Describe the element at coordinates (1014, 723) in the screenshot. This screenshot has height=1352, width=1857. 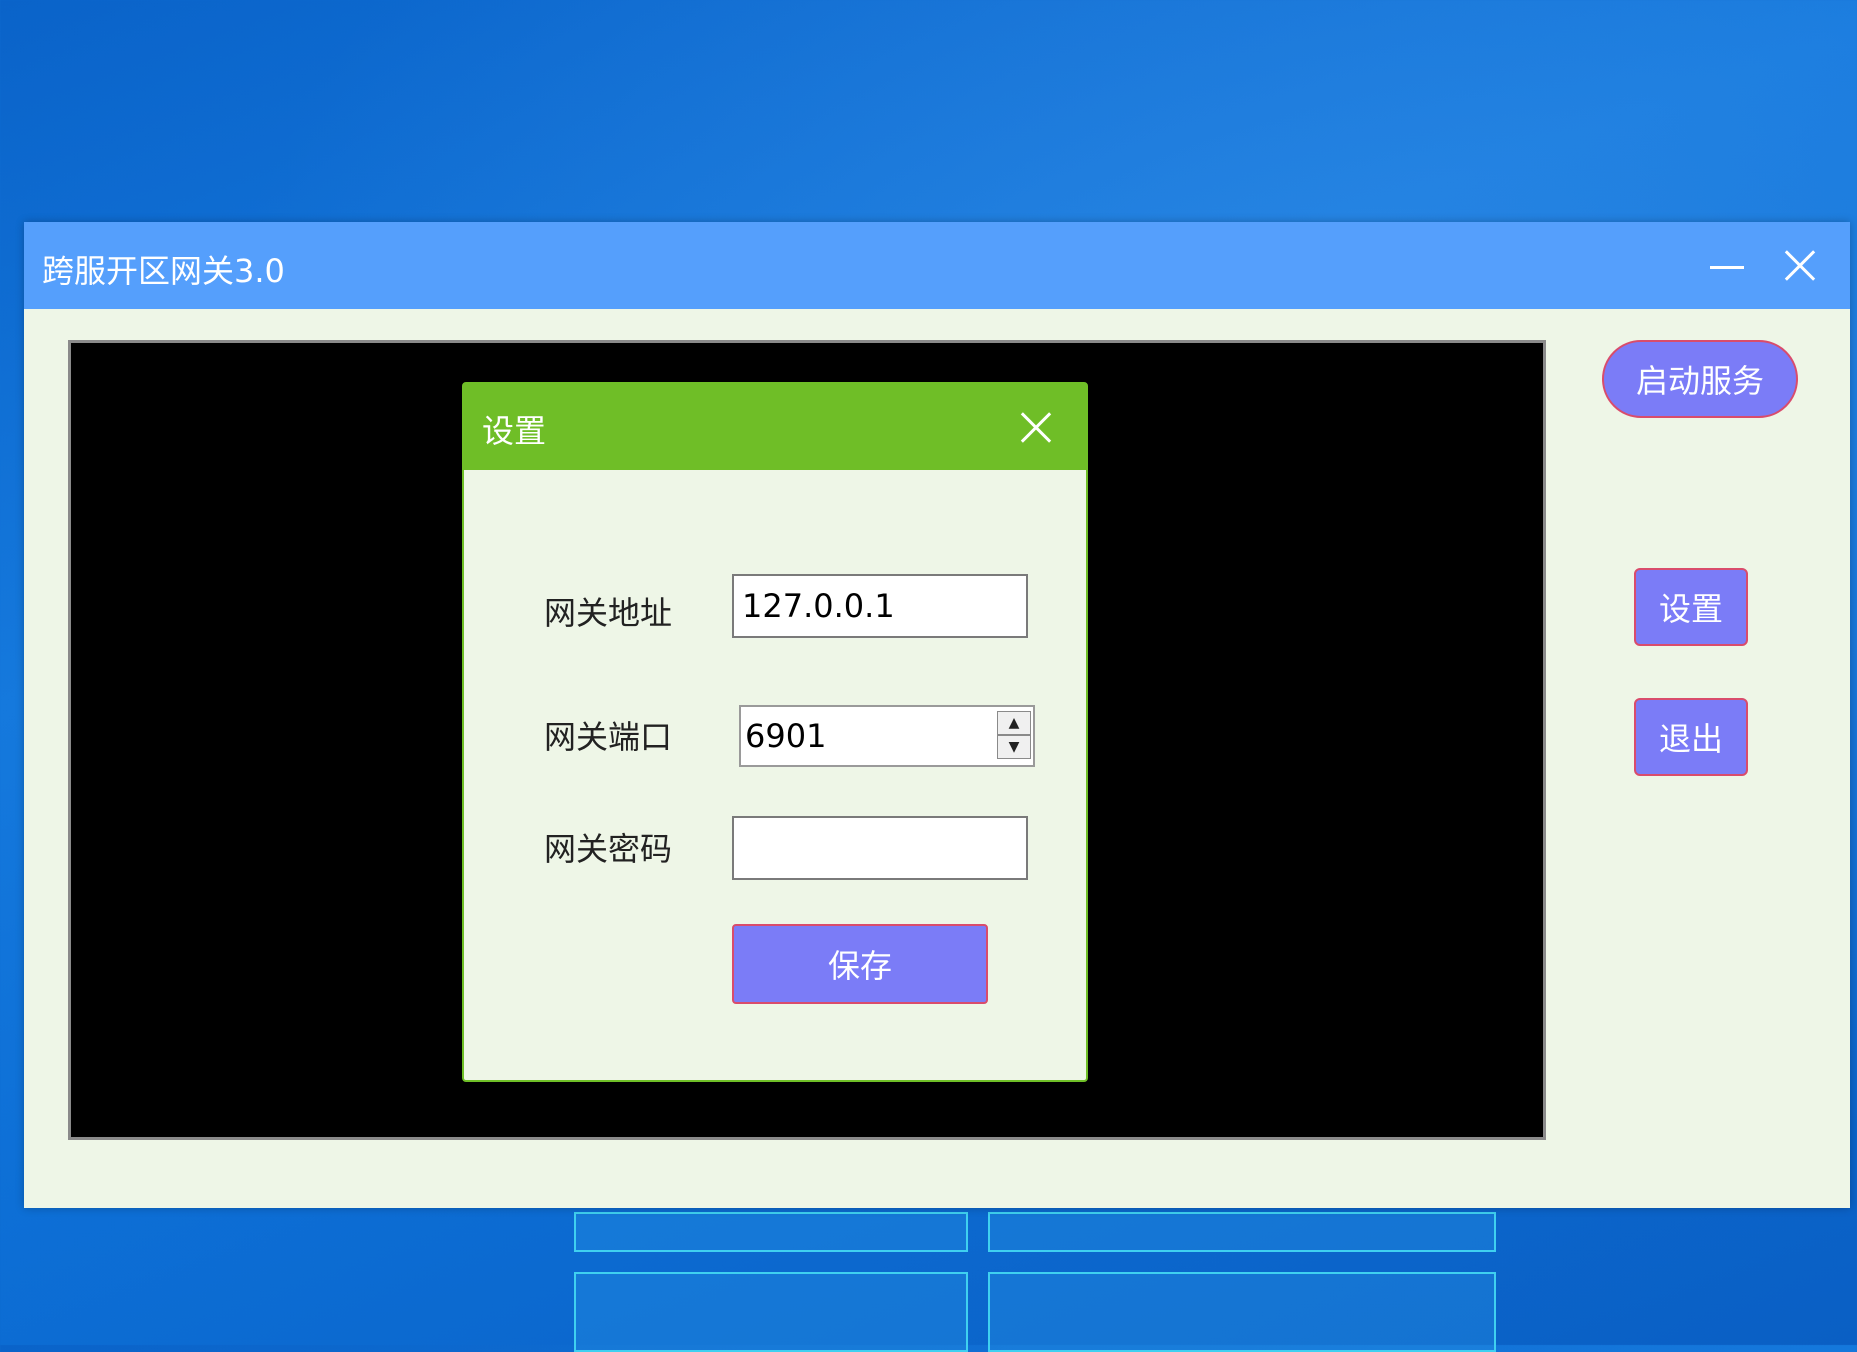
I see `chevron-up-icon: ▲` at that location.